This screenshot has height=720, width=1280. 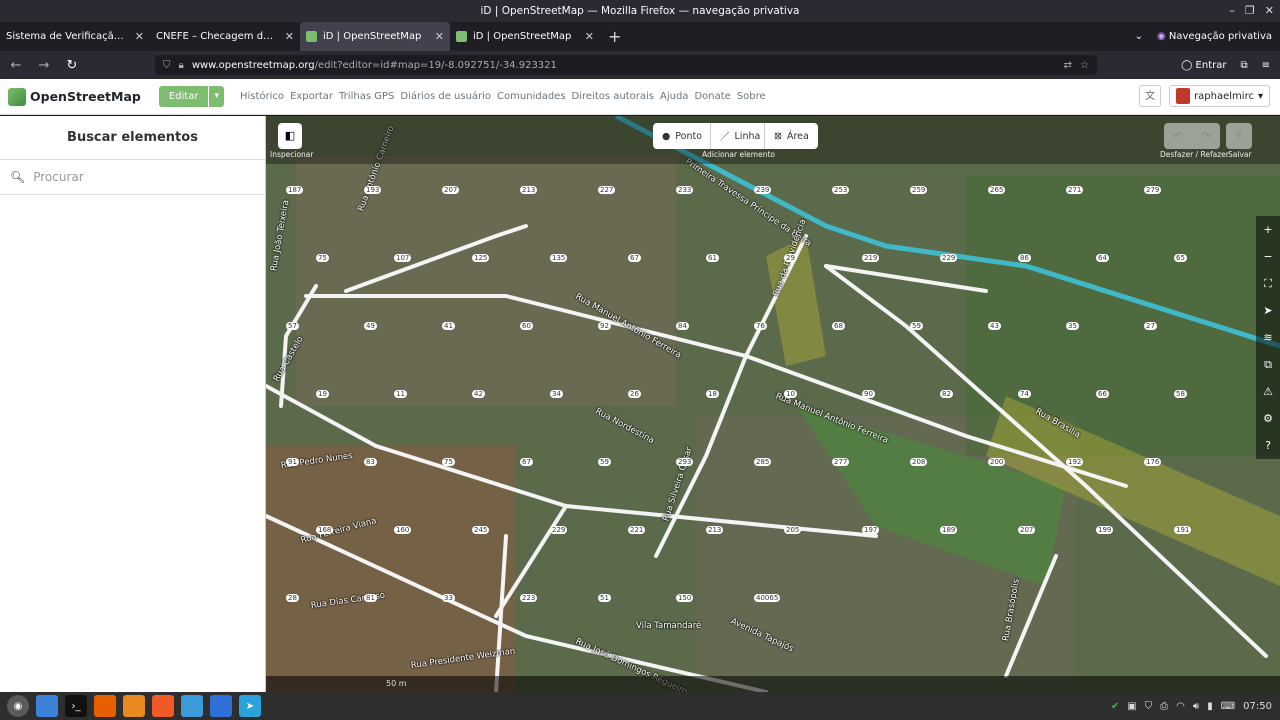 I want to click on back-icon: ←, so click(x=16, y=65).